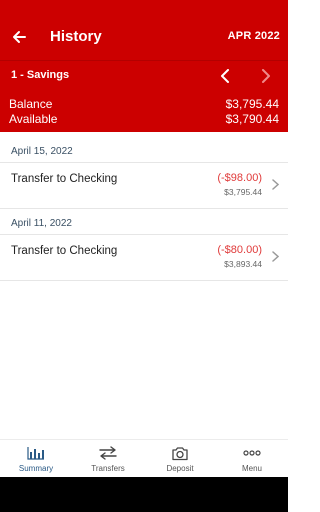  I want to click on page-title: History, so click(76, 36).